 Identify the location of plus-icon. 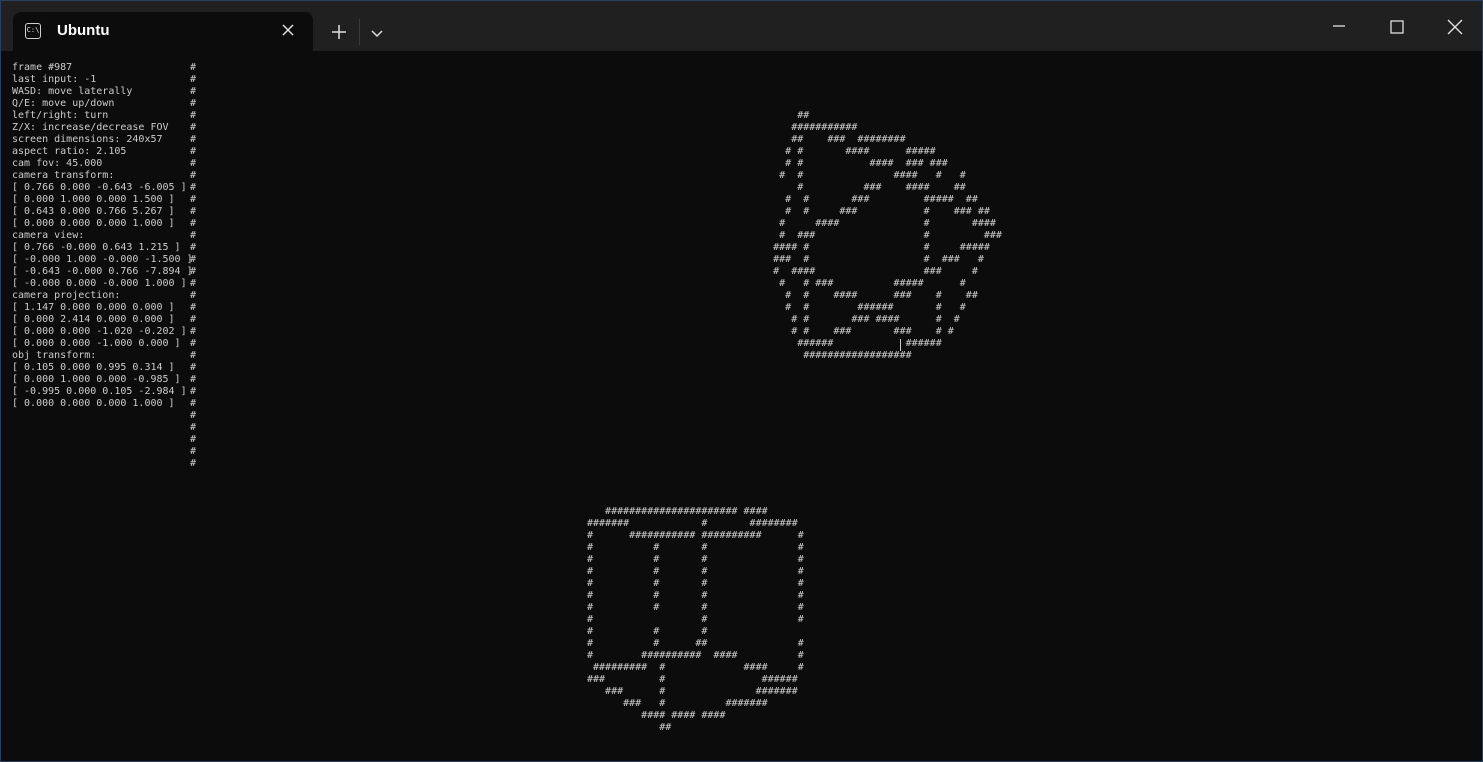
(339, 32).